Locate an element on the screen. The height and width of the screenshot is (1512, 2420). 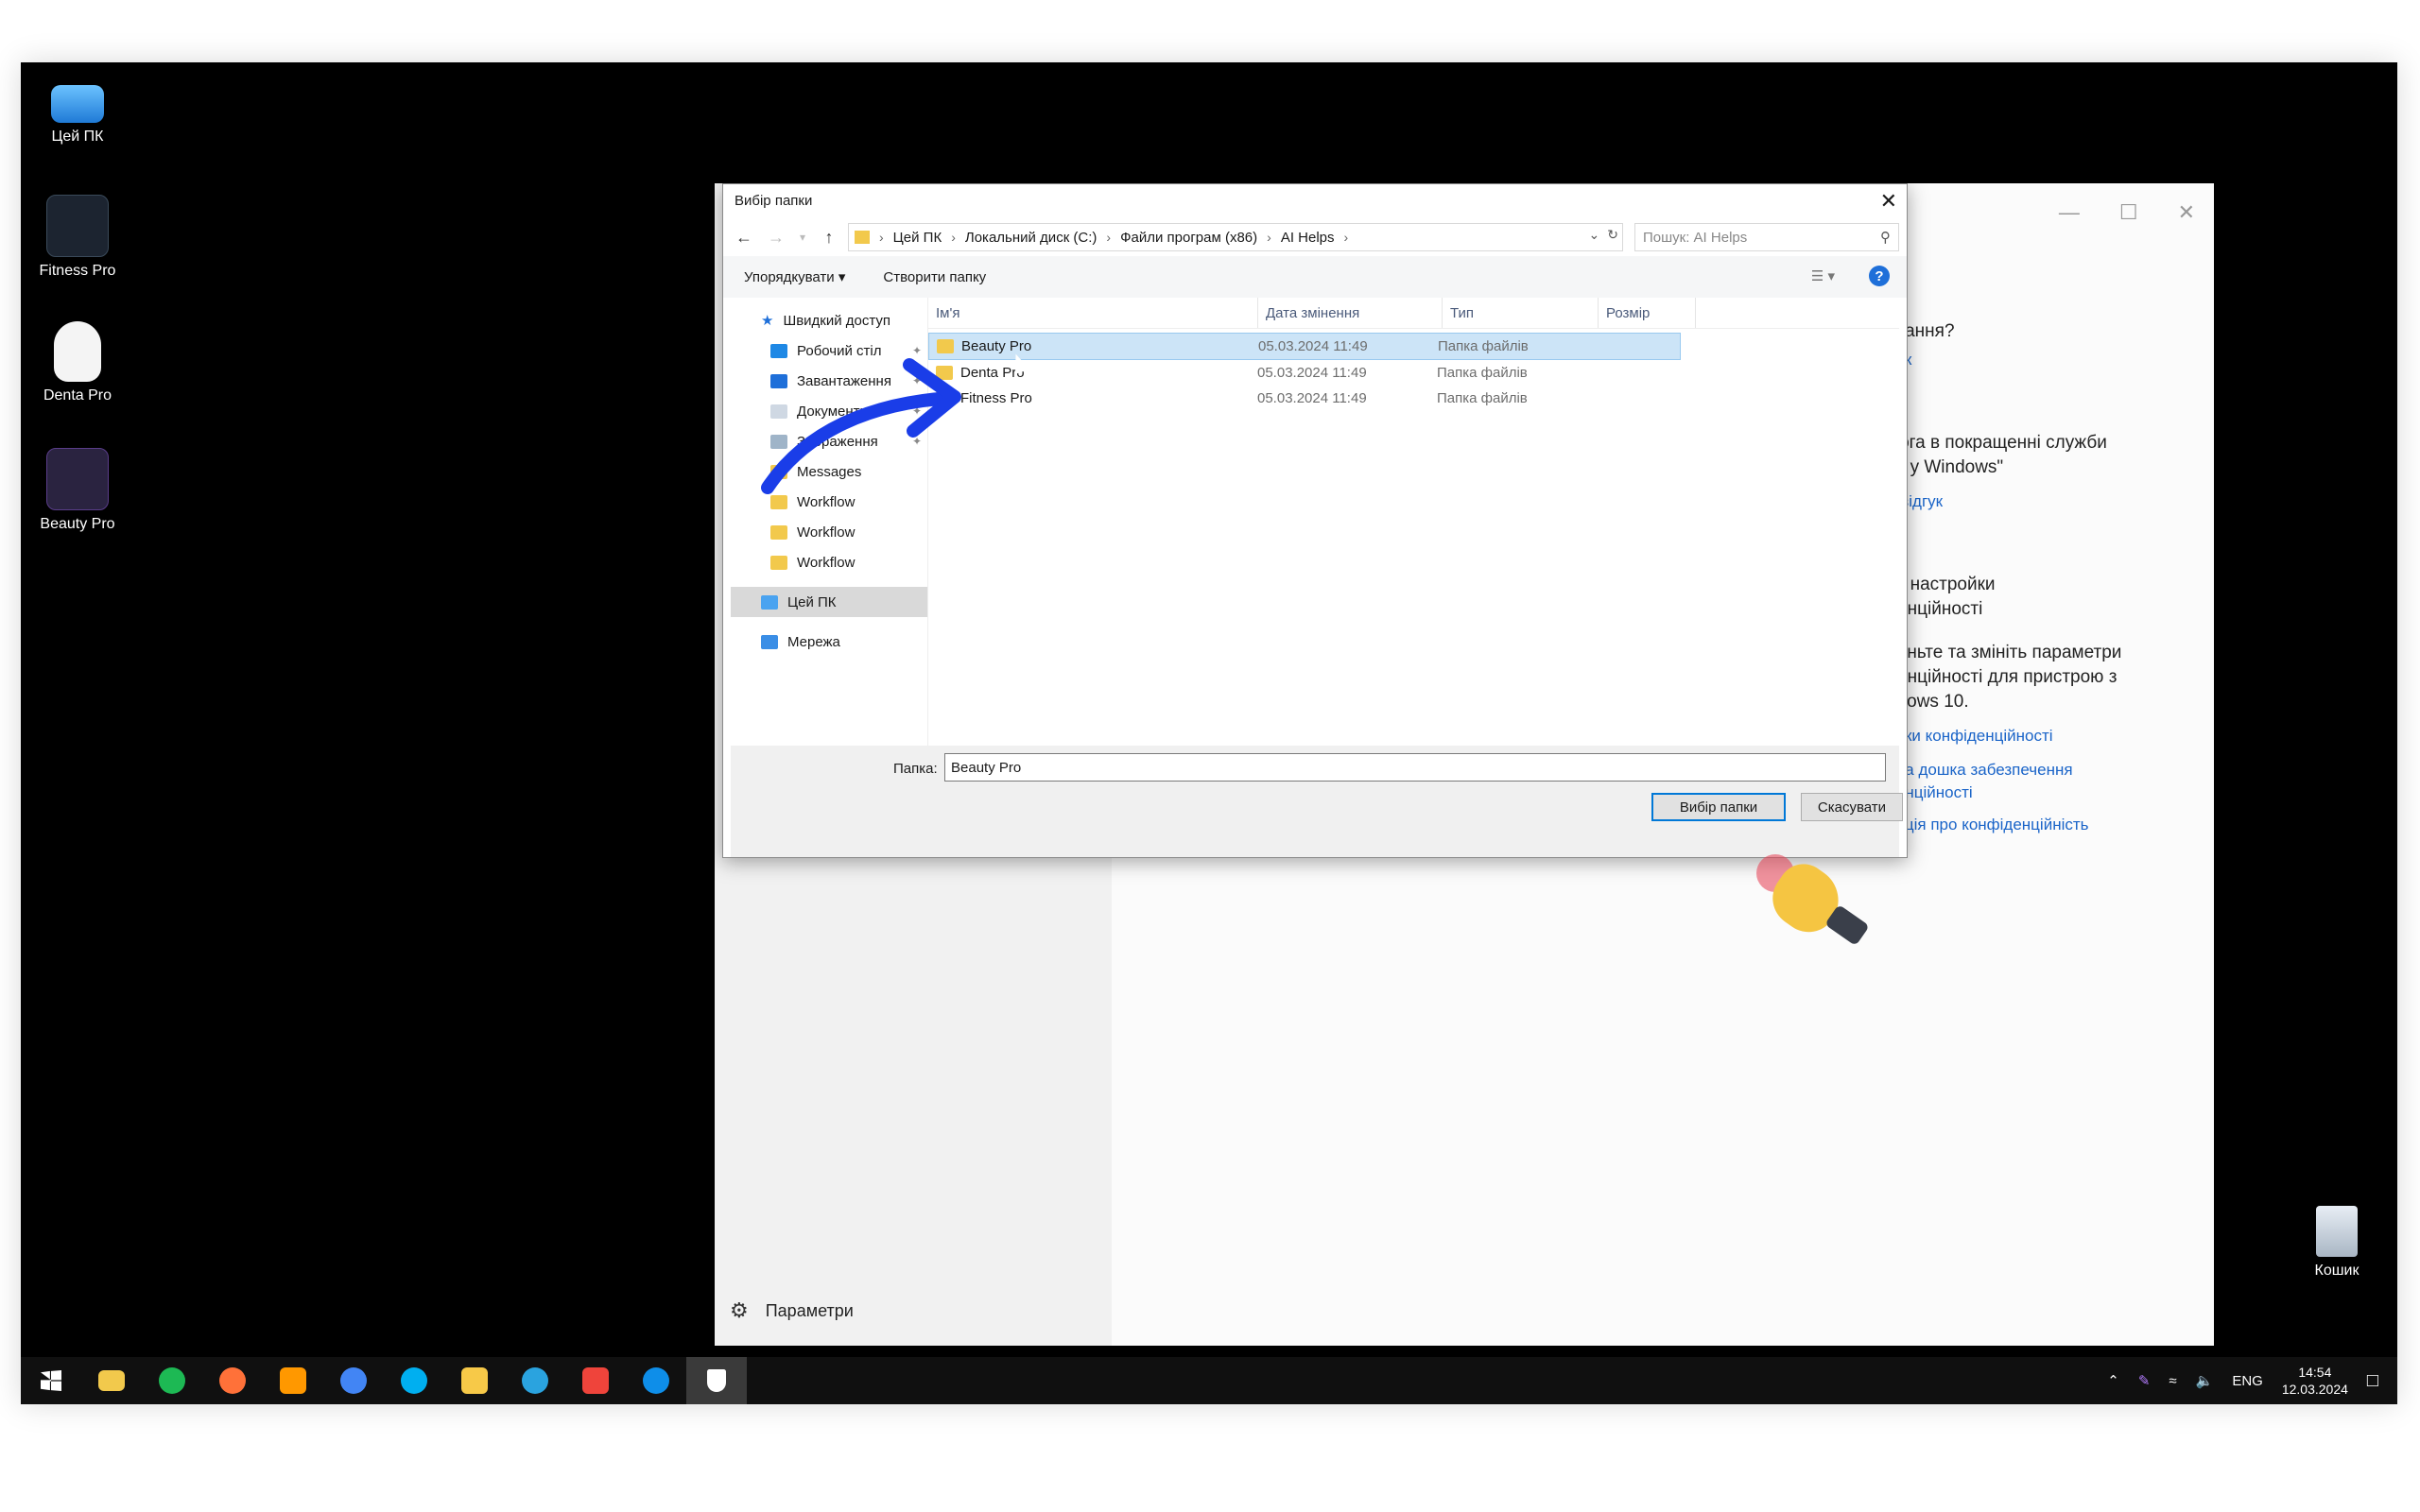
maximize-icon: ☐ is located at coordinates (2128, 212).